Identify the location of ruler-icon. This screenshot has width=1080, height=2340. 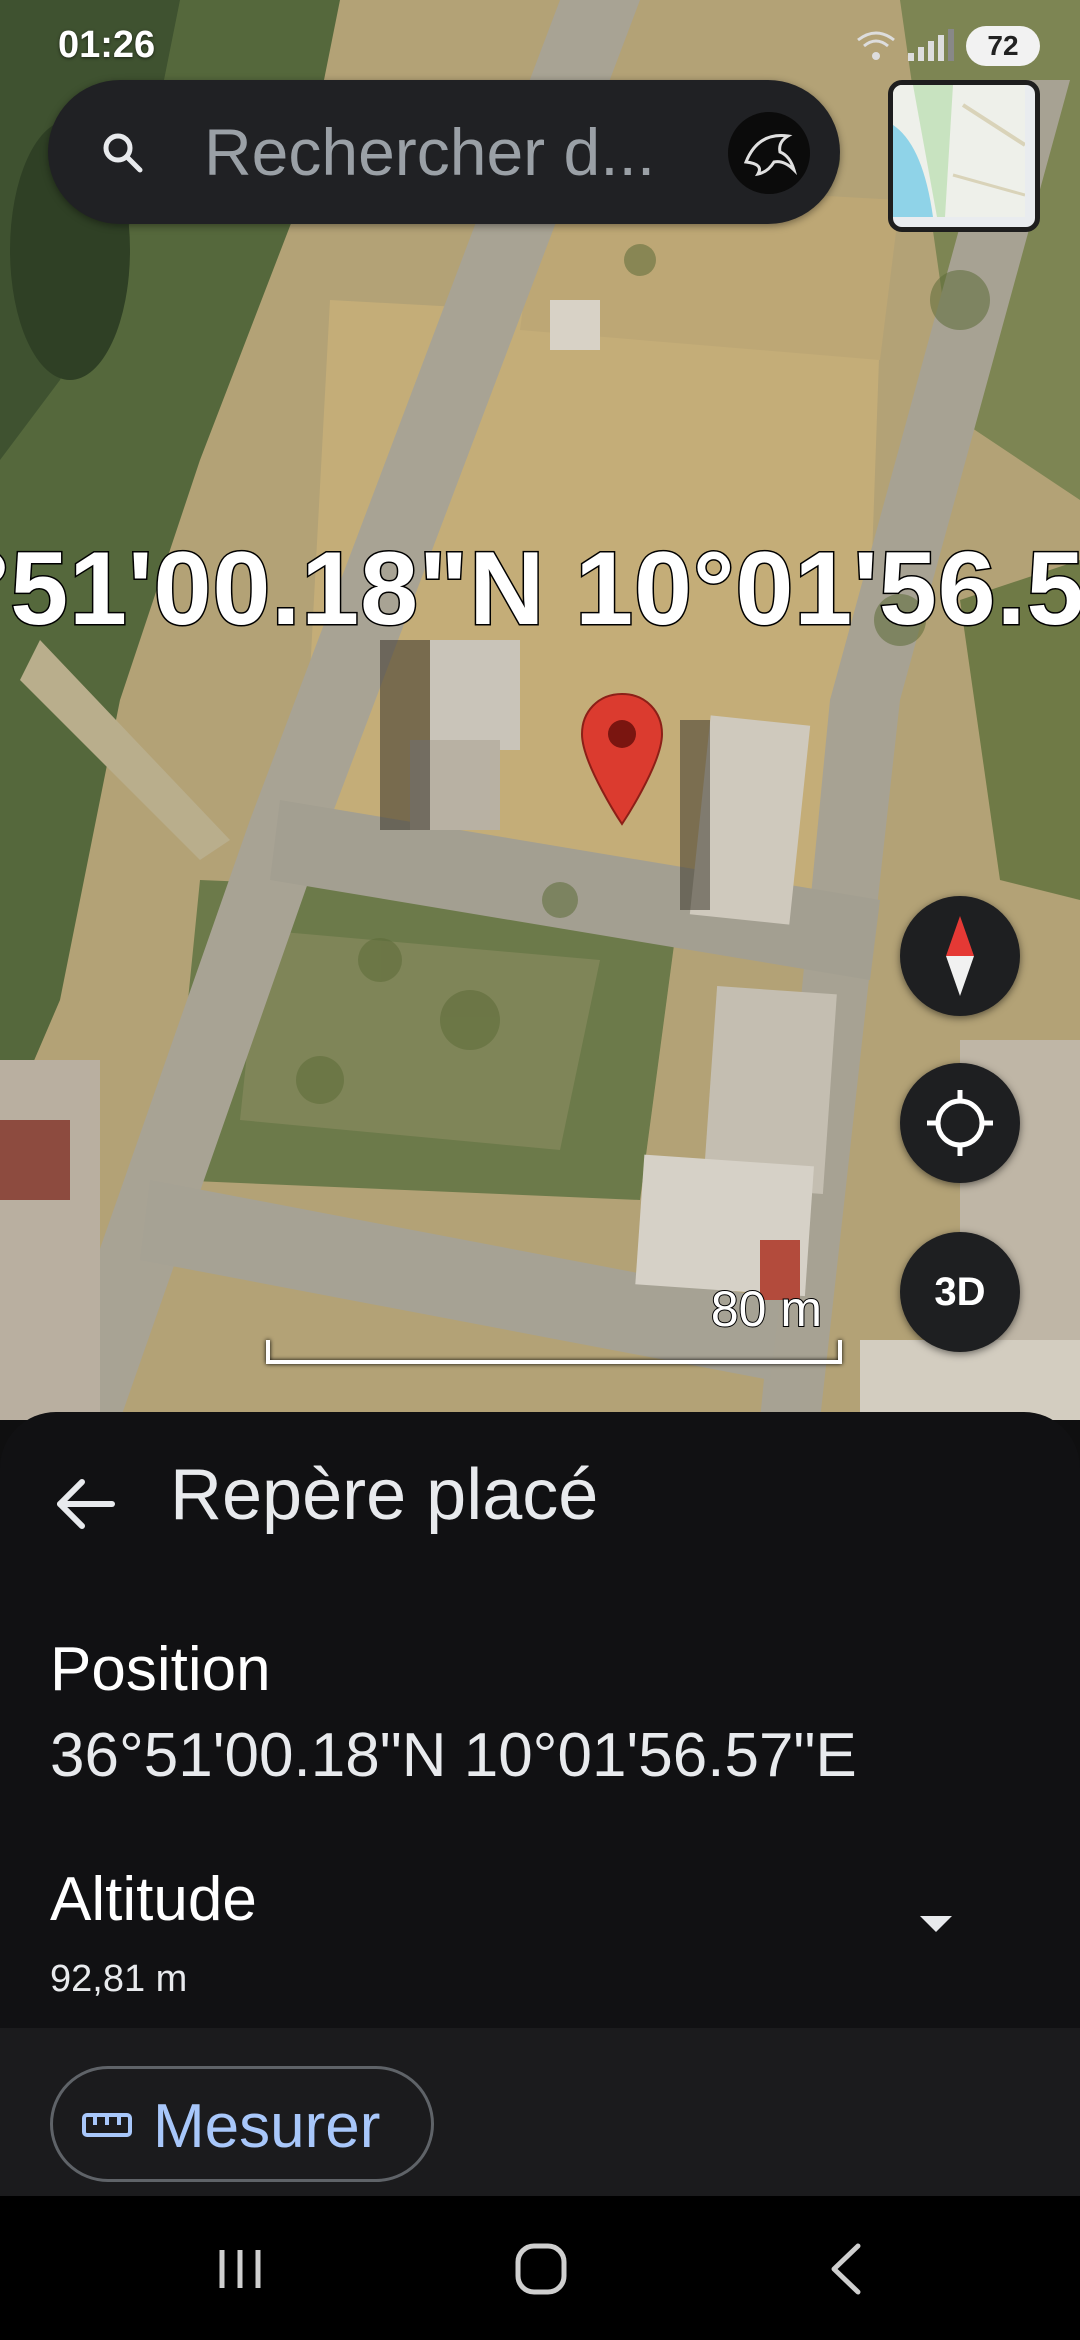
(107, 2125).